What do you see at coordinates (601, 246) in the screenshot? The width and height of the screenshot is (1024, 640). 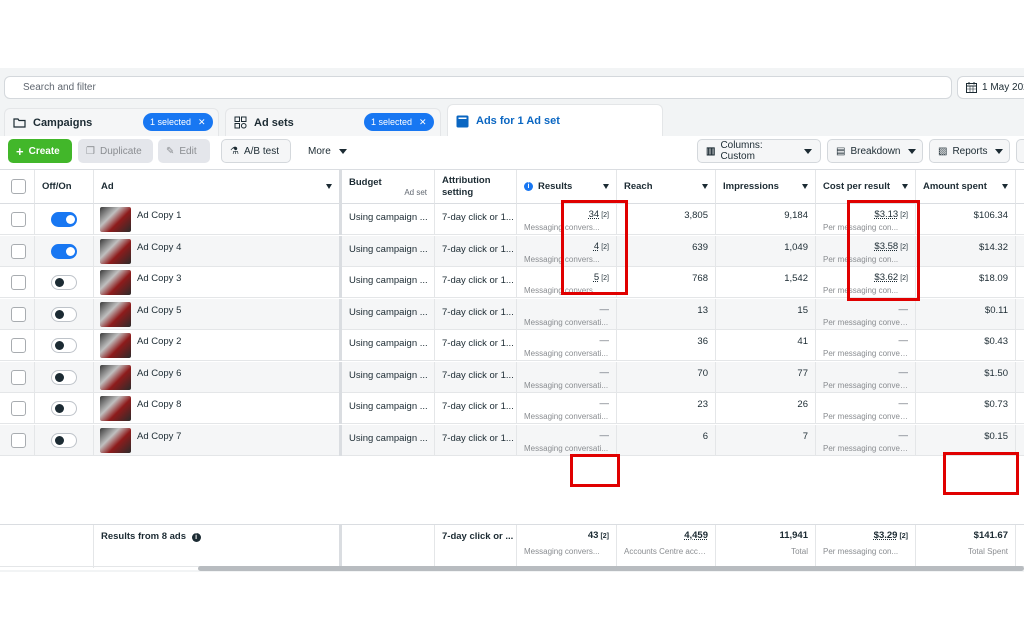 I see `row-results-value: 4 [2]` at bounding box center [601, 246].